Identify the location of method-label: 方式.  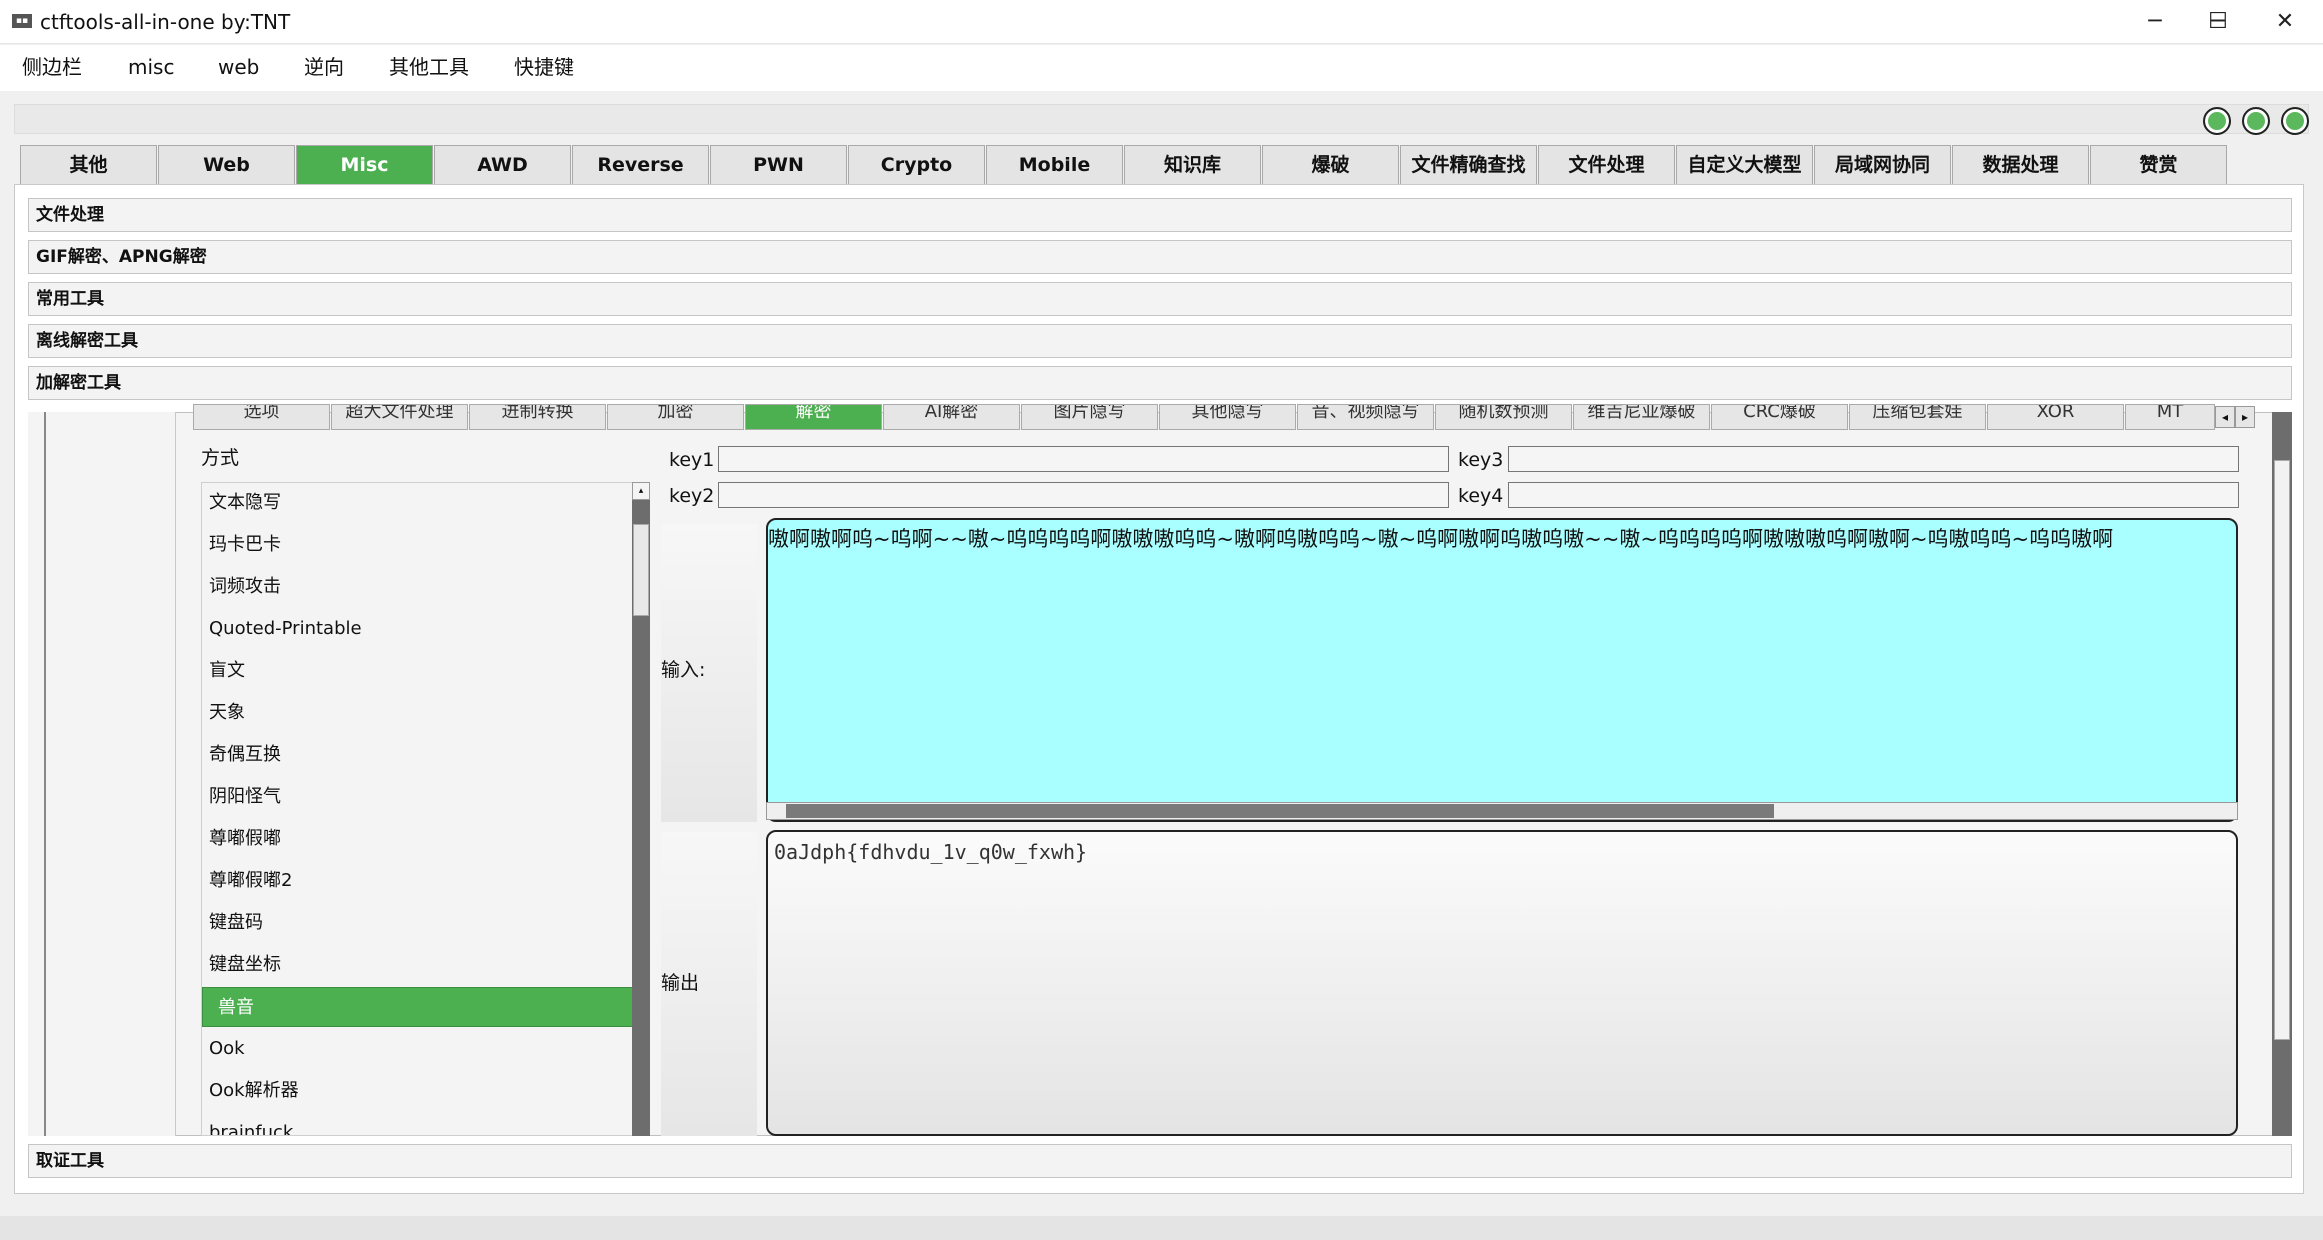
(220, 458).